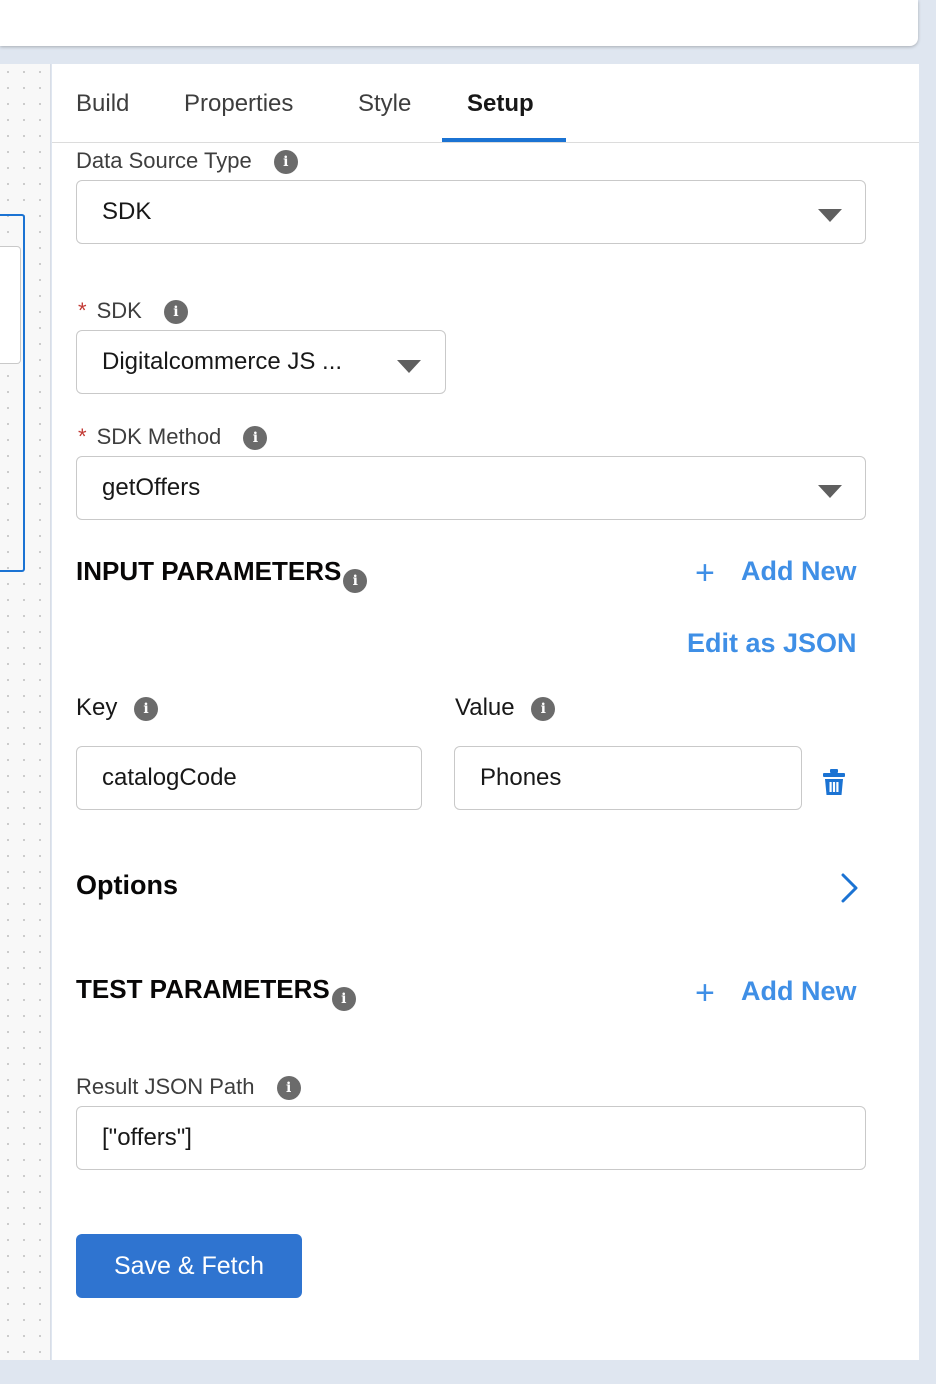 The height and width of the screenshot is (1384, 936). What do you see at coordinates (188, 1087) in the screenshot?
I see `result-json-path-label: Result JSON Path i` at bounding box center [188, 1087].